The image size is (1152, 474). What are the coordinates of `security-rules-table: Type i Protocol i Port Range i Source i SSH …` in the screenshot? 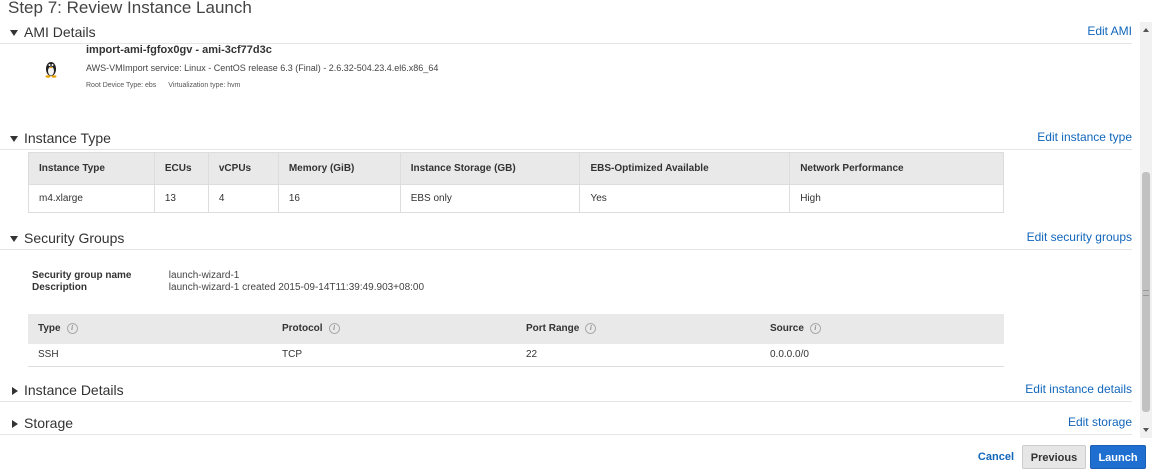 It's located at (516, 340).